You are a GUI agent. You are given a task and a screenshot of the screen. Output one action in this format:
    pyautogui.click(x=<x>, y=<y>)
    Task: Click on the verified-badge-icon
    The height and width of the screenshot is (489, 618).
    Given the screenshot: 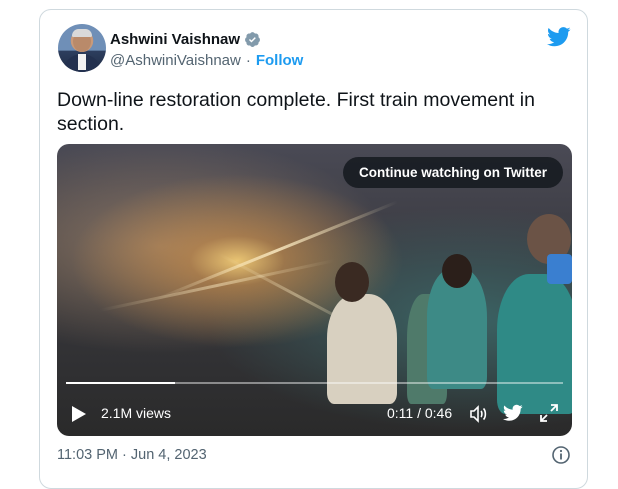 What is the action you would take?
    pyautogui.click(x=252, y=39)
    